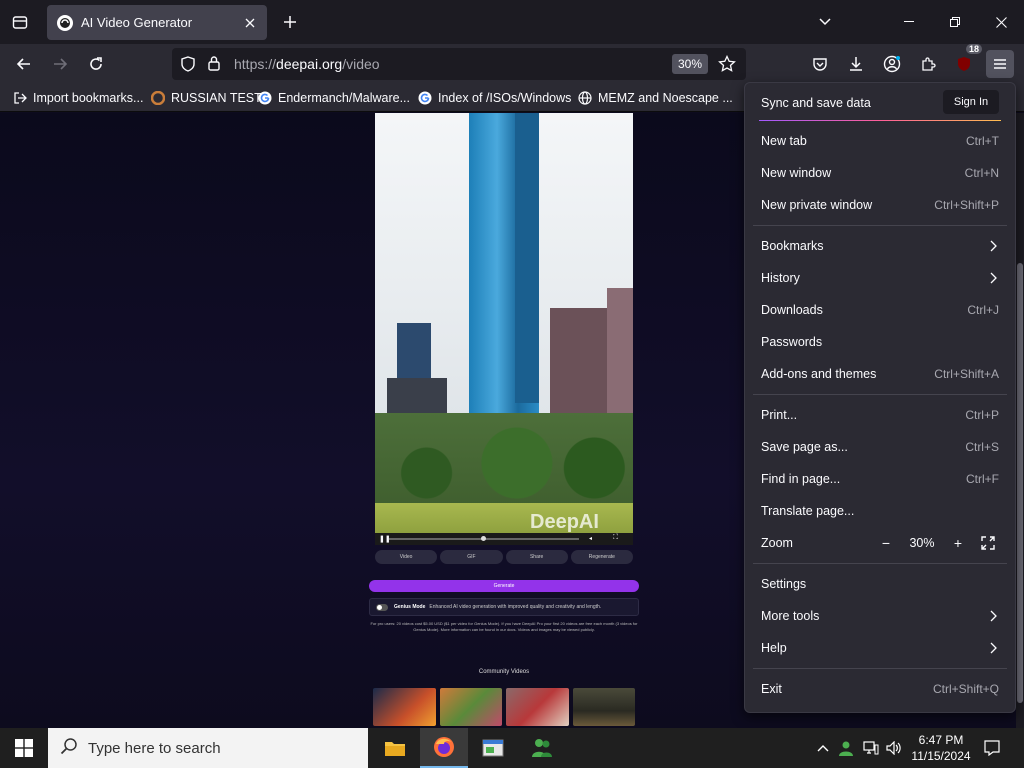 The height and width of the screenshot is (768, 1024). I want to click on folder-icon, so click(395, 749).